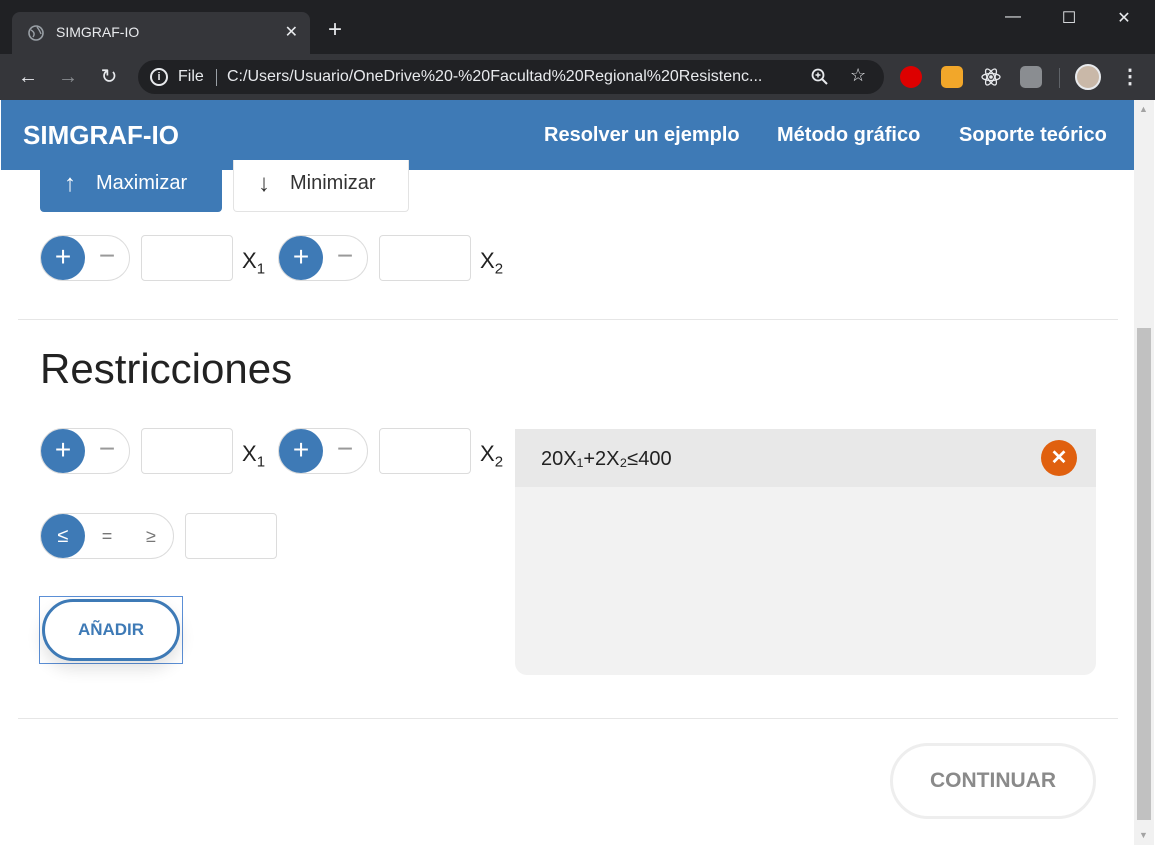 This screenshot has width=1155, height=846. Describe the element at coordinates (335, 30) in the screenshot. I see `new-tab-button: +` at that location.